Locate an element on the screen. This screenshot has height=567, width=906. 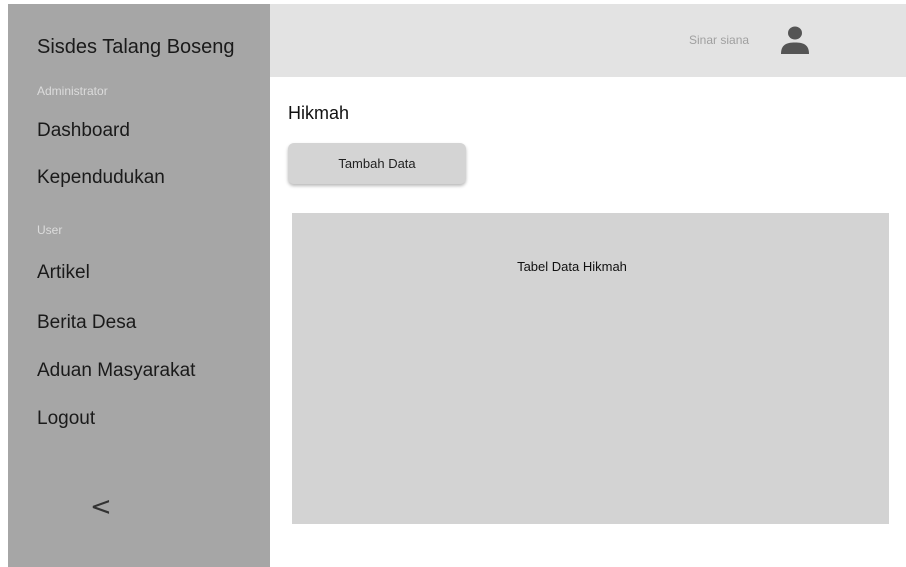
sidebar-item-berita-desa: Berita Desa is located at coordinates (86, 323).